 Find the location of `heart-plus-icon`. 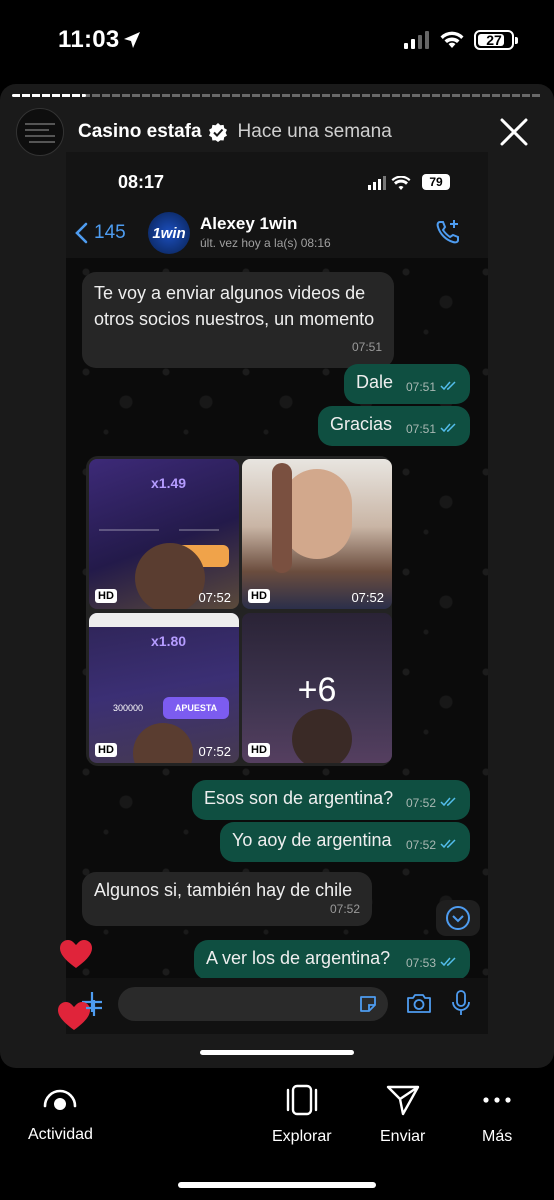

heart-plus-icon is located at coordinates (81, 1015).